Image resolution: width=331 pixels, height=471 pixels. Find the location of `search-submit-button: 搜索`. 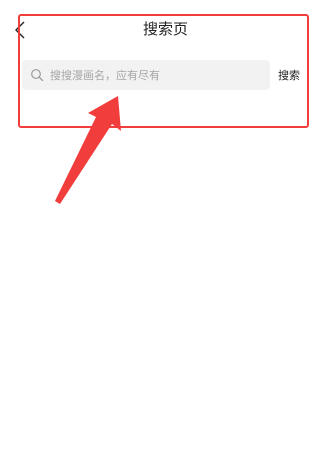

search-submit-button: 搜索 is located at coordinates (289, 75).